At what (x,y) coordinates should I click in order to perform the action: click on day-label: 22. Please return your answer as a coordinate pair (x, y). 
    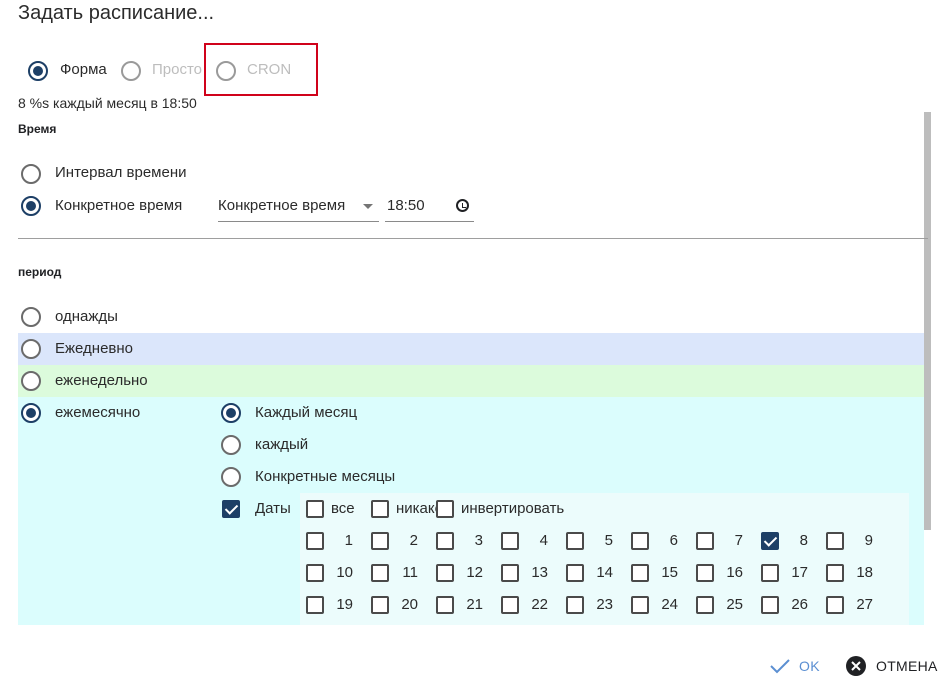
    Looking at the image, I should click on (539, 604).